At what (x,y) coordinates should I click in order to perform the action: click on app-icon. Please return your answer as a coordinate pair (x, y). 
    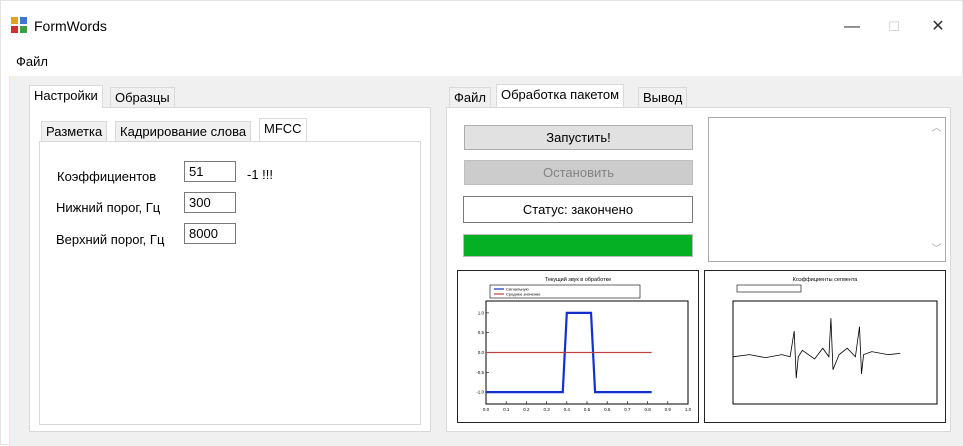
    Looking at the image, I should click on (19, 25).